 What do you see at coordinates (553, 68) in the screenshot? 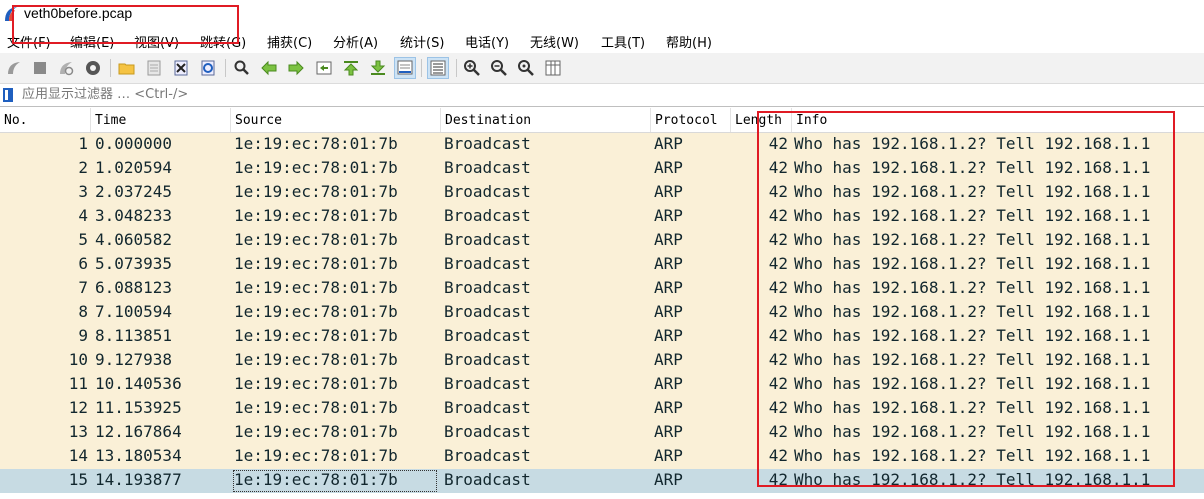
I see `resize-columns-icon` at bounding box center [553, 68].